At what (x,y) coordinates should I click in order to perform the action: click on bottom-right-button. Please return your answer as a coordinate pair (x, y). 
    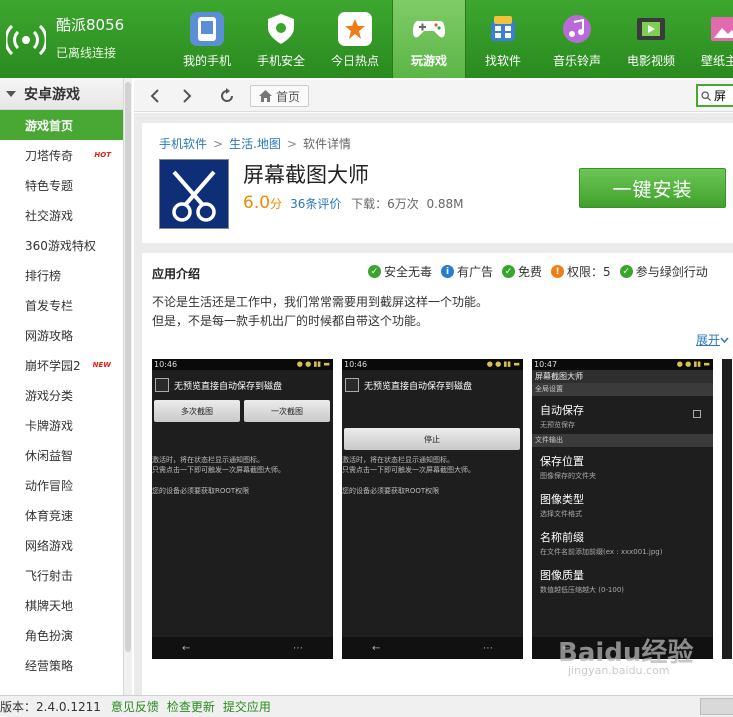
    Looking at the image, I should click on (716, 706).